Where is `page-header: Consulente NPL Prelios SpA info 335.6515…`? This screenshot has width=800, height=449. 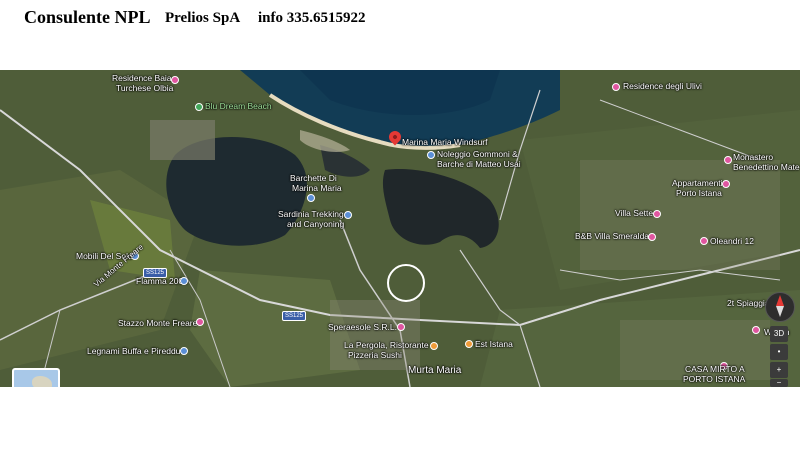 page-header: Consulente NPL Prelios SpA info 335.6515… is located at coordinates (400, 21).